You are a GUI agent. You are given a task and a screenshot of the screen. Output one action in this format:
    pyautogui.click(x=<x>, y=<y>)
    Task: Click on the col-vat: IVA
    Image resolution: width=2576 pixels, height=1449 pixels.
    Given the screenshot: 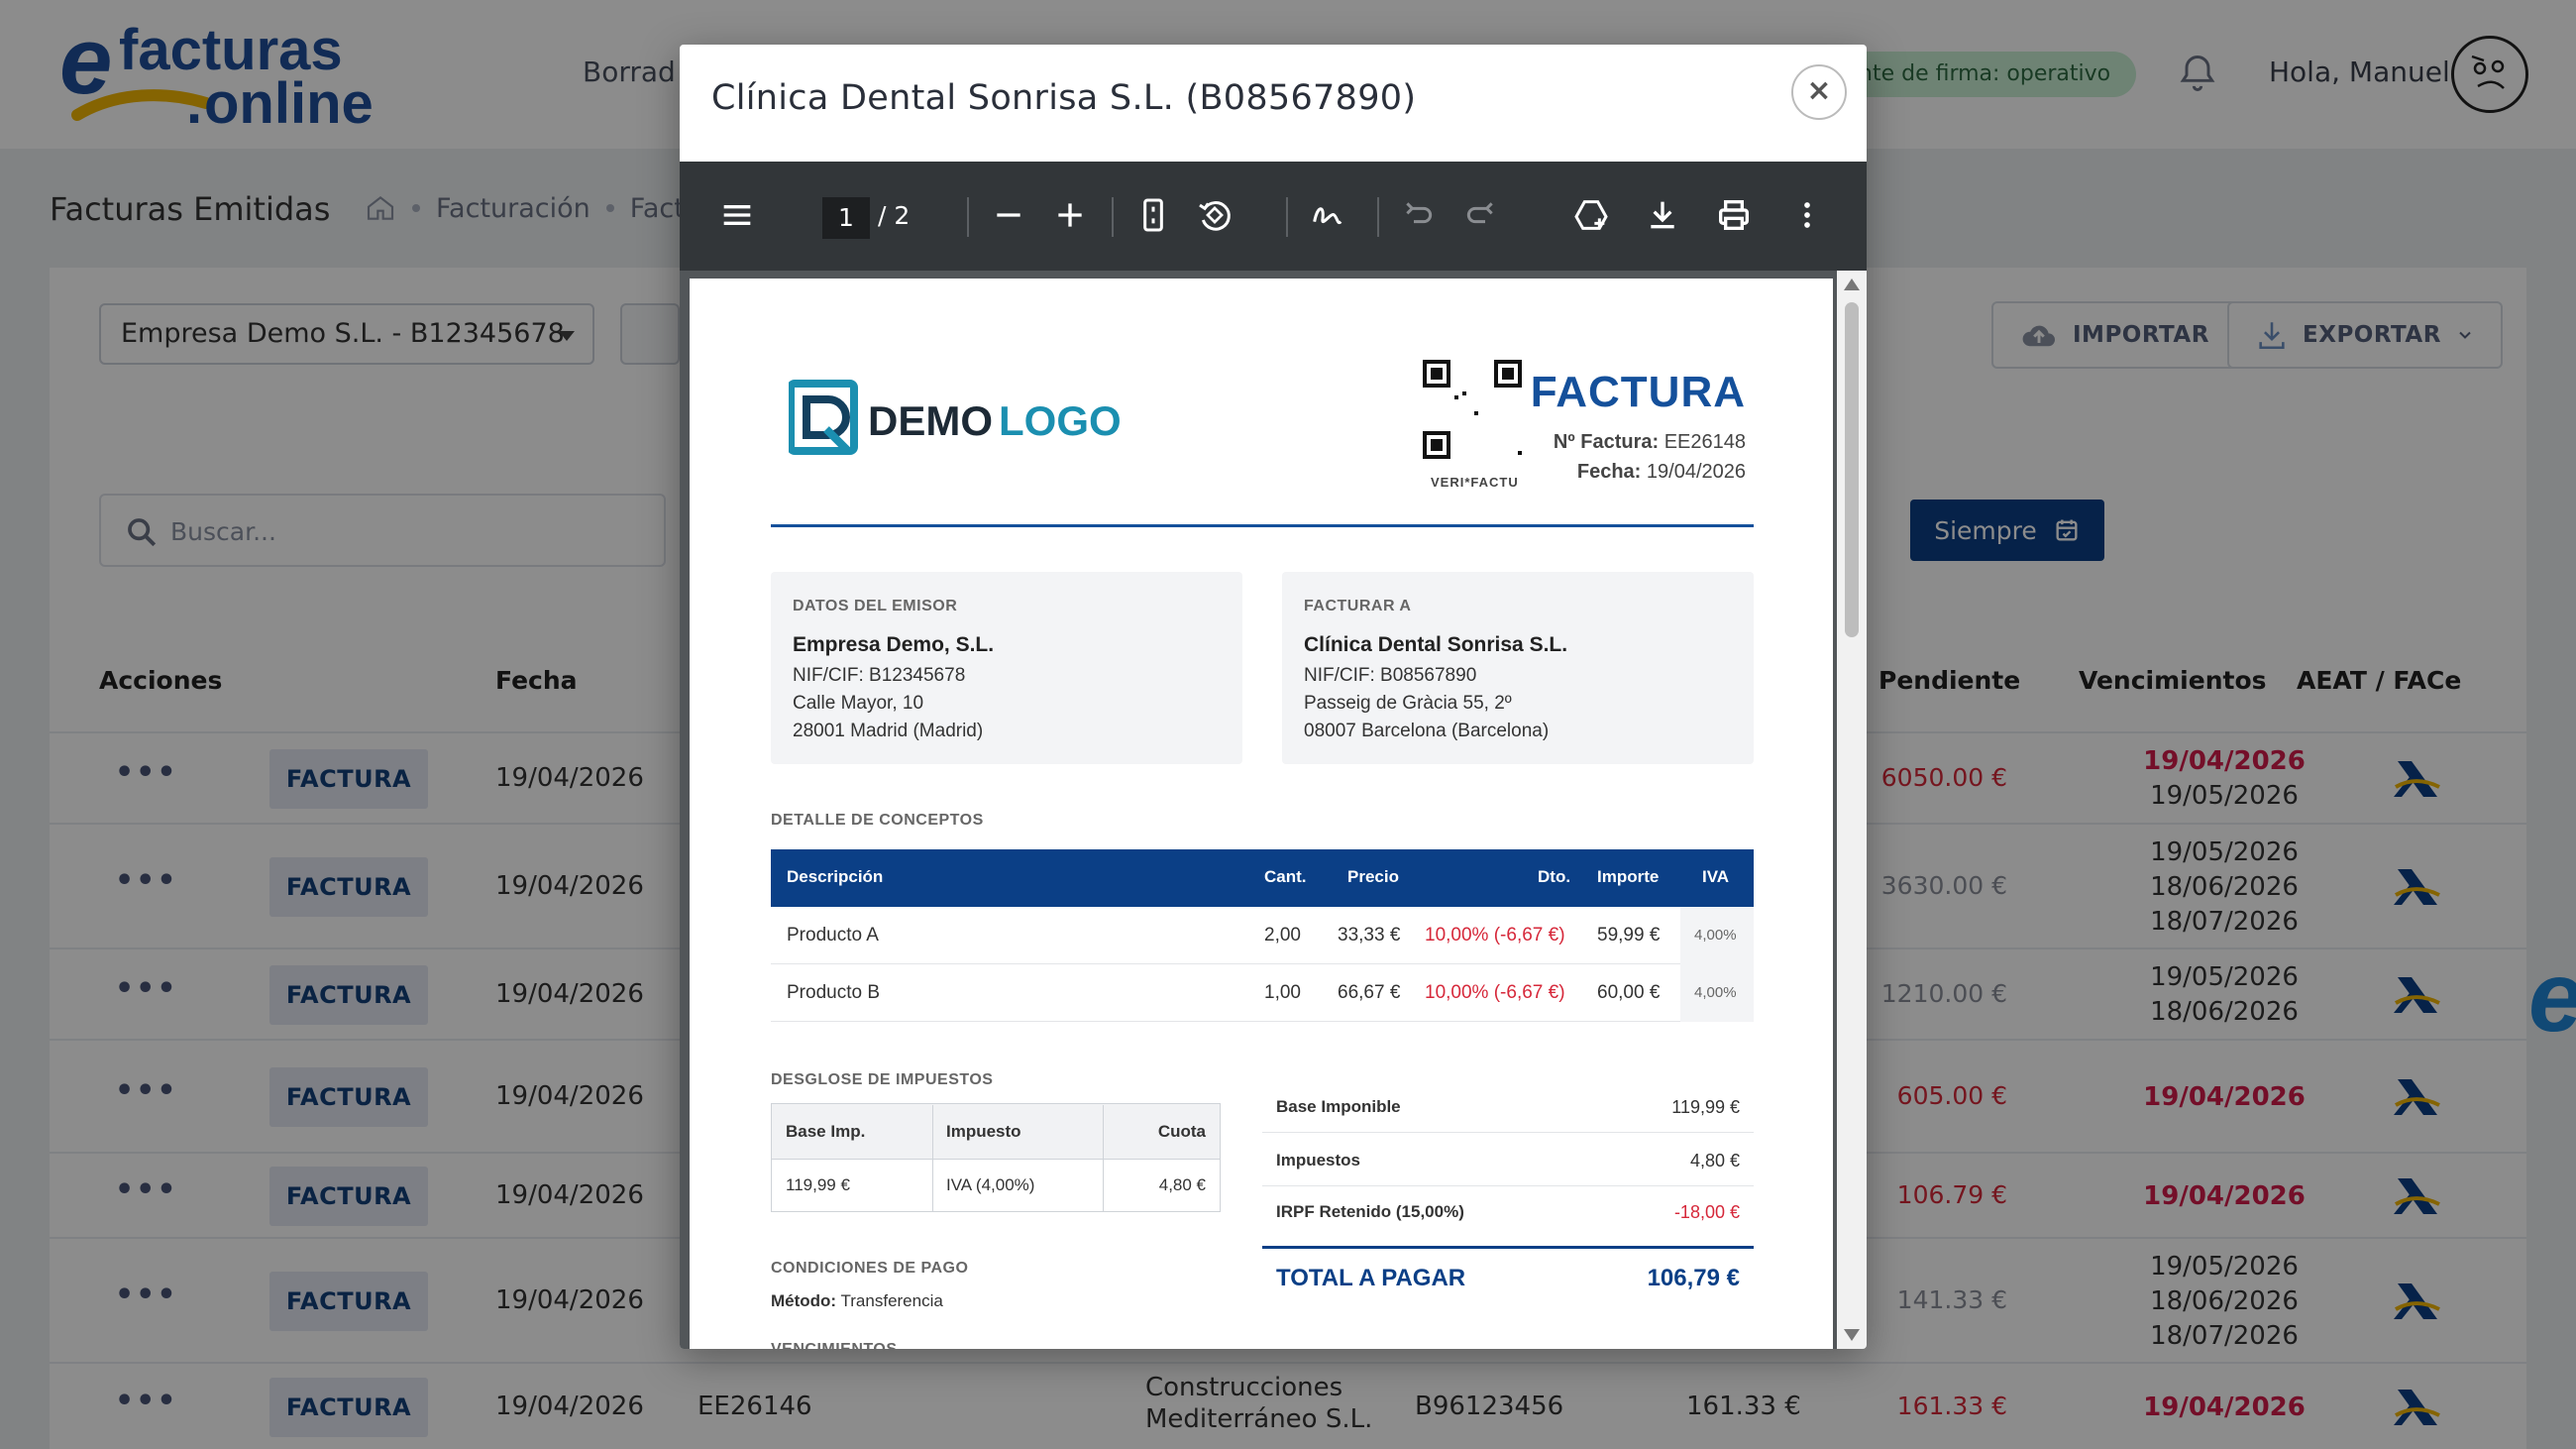 What is the action you would take?
    pyautogui.click(x=1716, y=876)
    